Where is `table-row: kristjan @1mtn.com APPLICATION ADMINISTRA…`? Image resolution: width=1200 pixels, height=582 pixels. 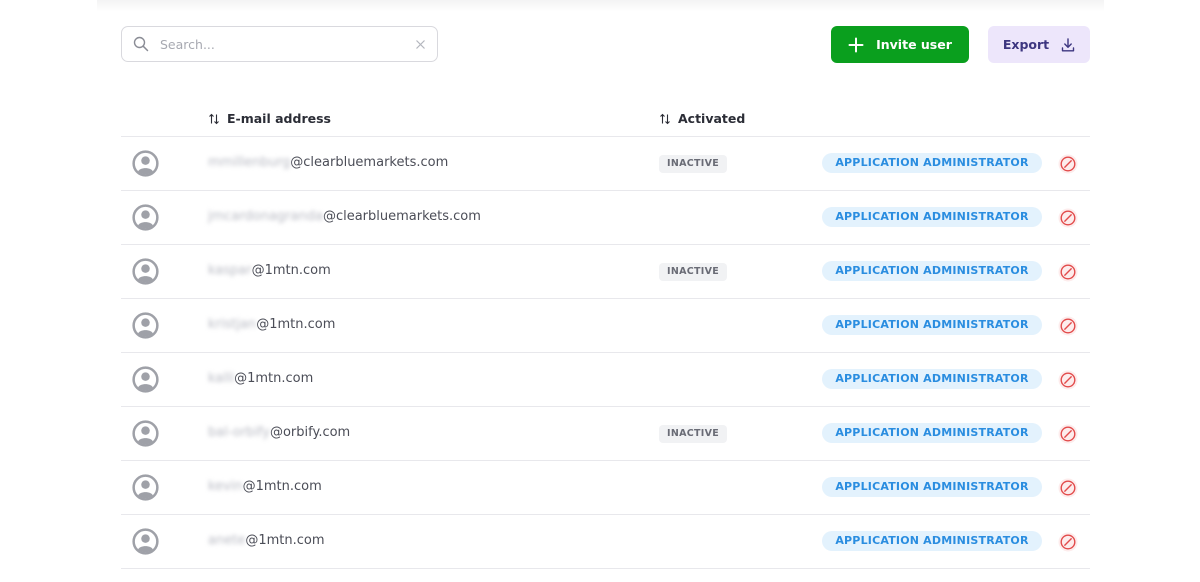 table-row: kristjan @1mtn.com APPLICATION ADMINISTRA… is located at coordinates (605, 326).